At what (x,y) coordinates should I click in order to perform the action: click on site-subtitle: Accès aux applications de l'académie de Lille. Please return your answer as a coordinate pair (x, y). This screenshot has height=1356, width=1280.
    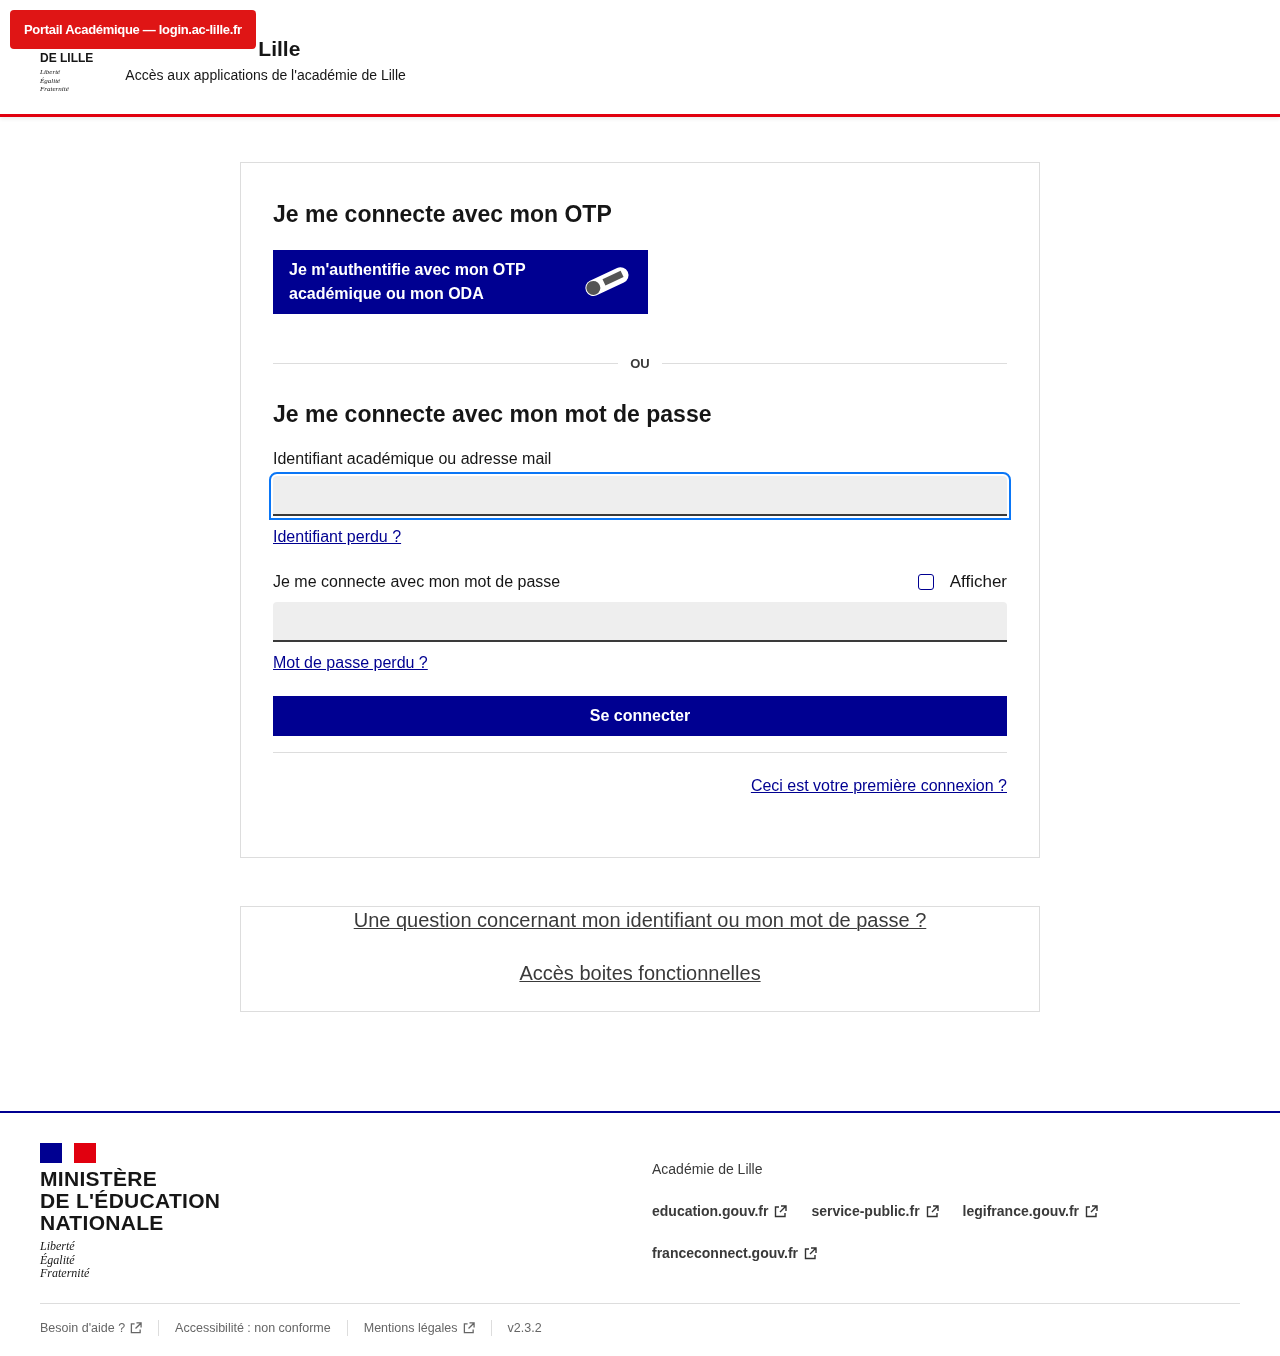
    Looking at the image, I should click on (265, 75).